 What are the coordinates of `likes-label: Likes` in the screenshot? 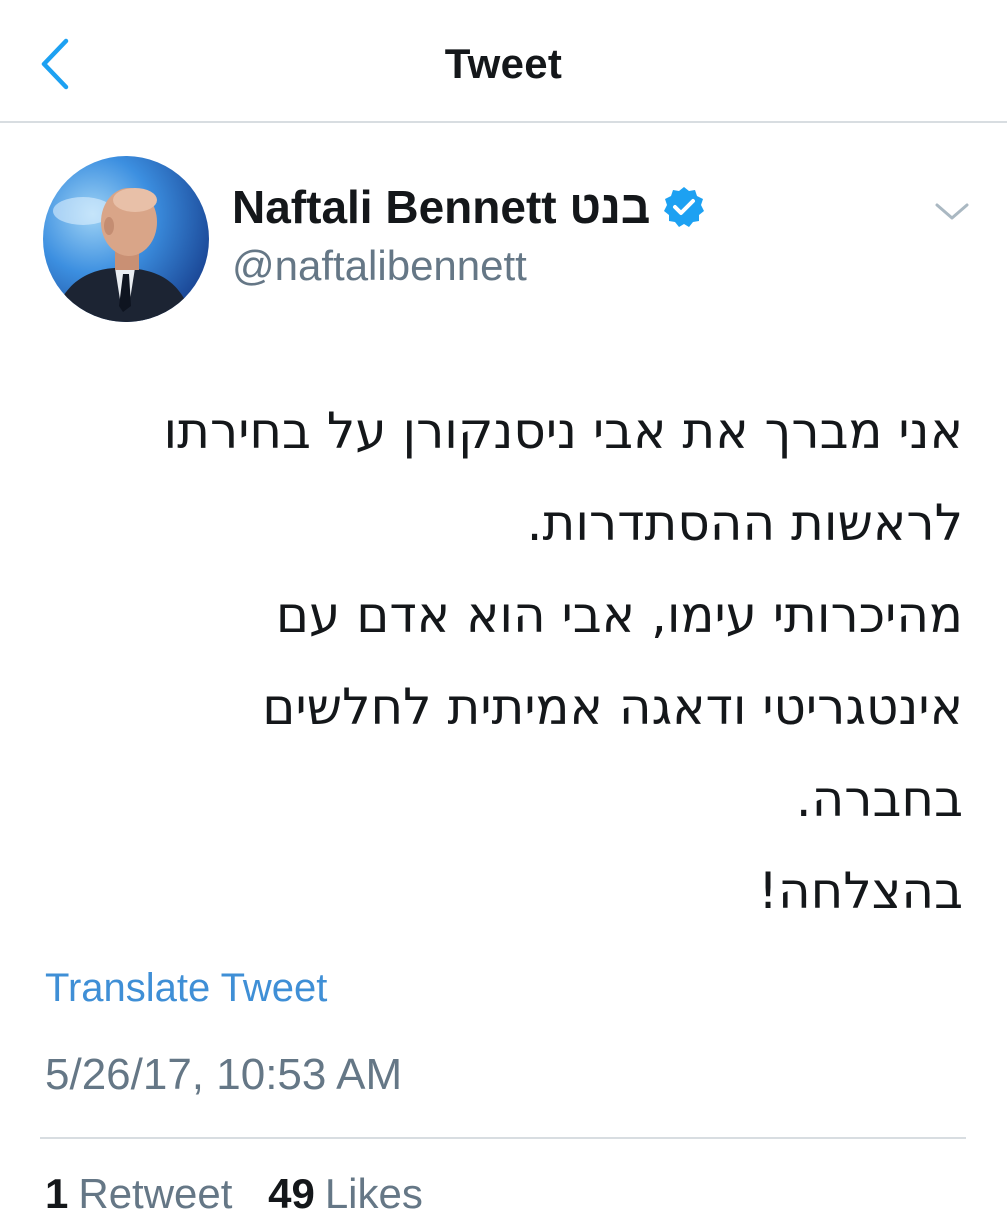 It's located at (373, 1193).